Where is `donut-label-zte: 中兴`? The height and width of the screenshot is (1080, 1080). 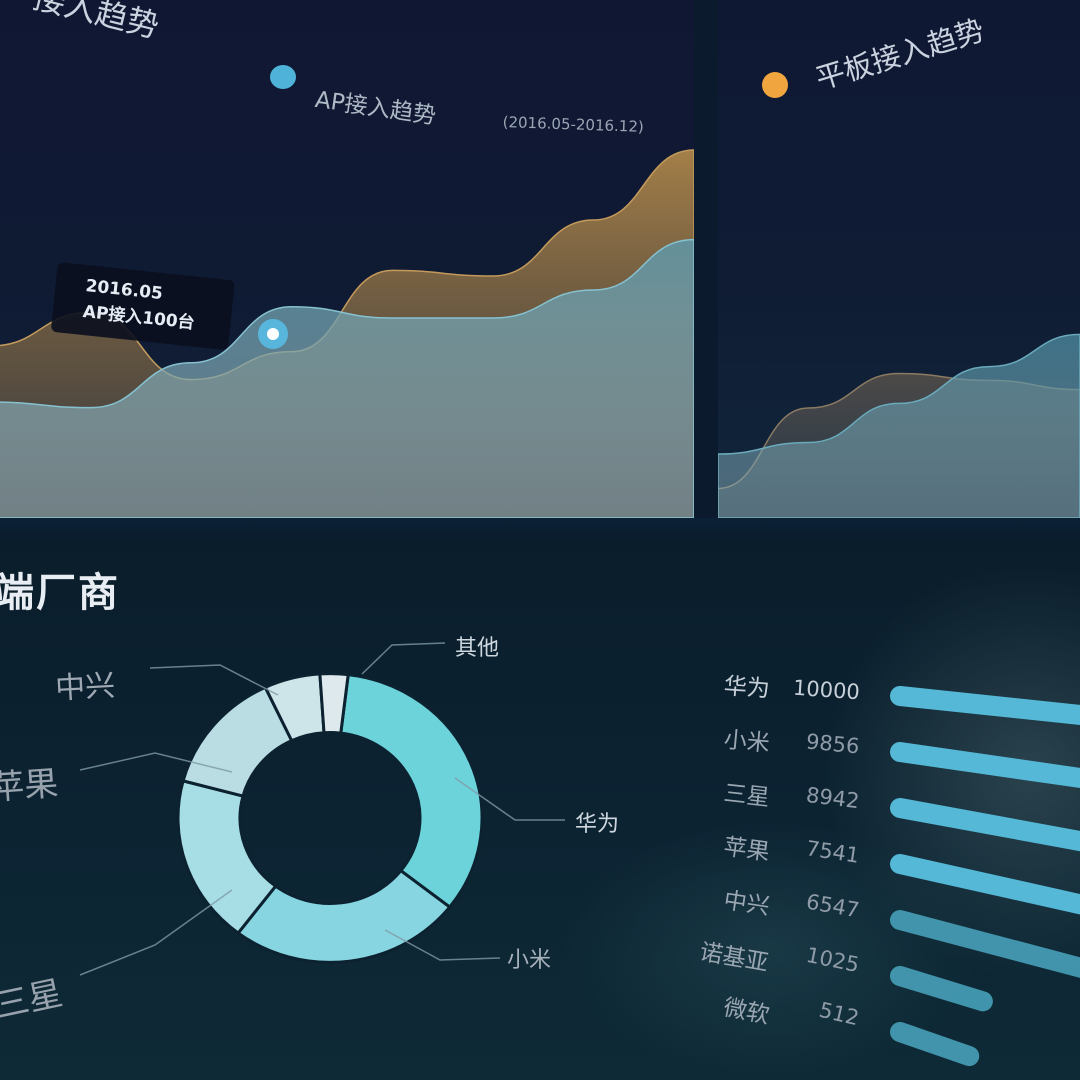
donut-label-zte: 中兴 is located at coordinates (85, 687).